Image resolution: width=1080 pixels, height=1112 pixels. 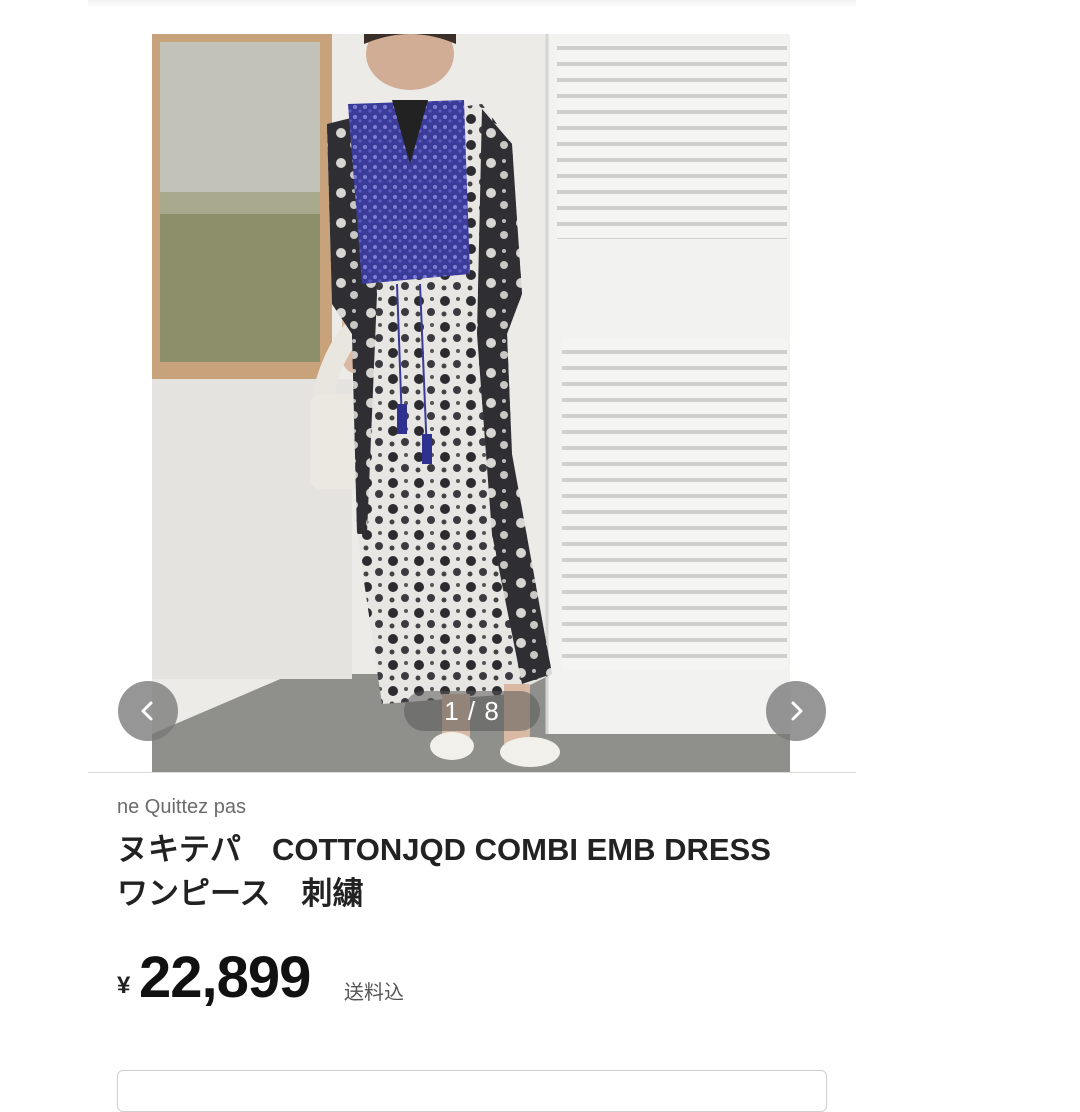 What do you see at coordinates (472, 1091) in the screenshot?
I see `next-section-card` at bounding box center [472, 1091].